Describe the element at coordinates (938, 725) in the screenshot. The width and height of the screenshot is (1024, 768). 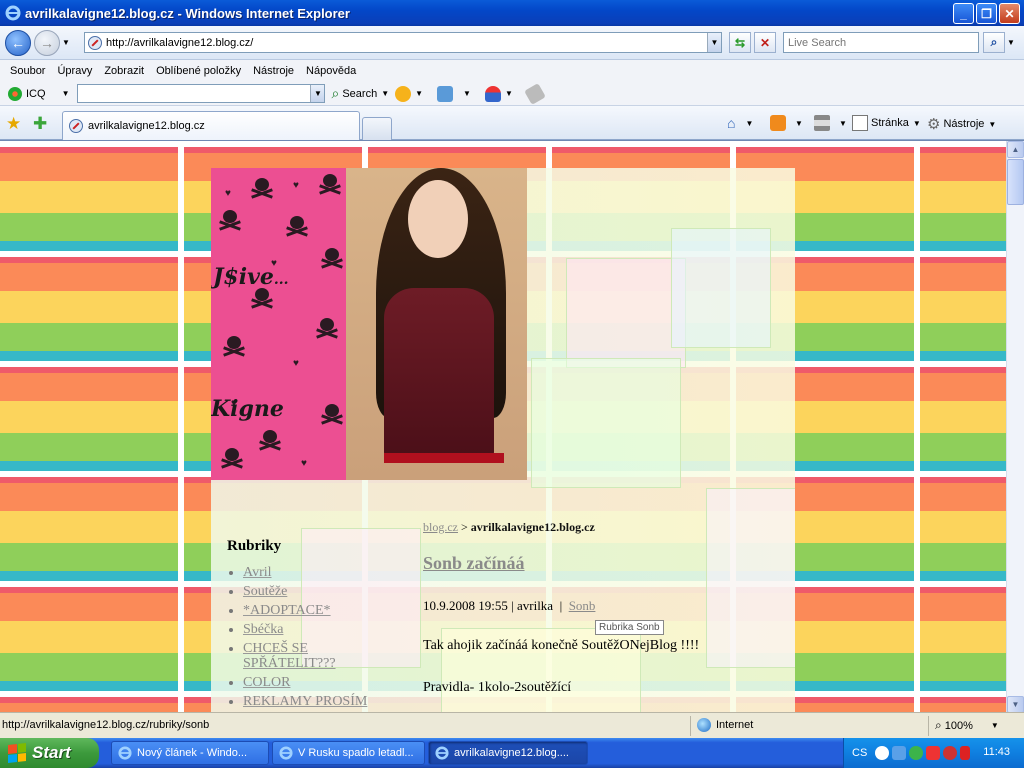
I see `zoom-magnifier-icon: ⌕` at that location.